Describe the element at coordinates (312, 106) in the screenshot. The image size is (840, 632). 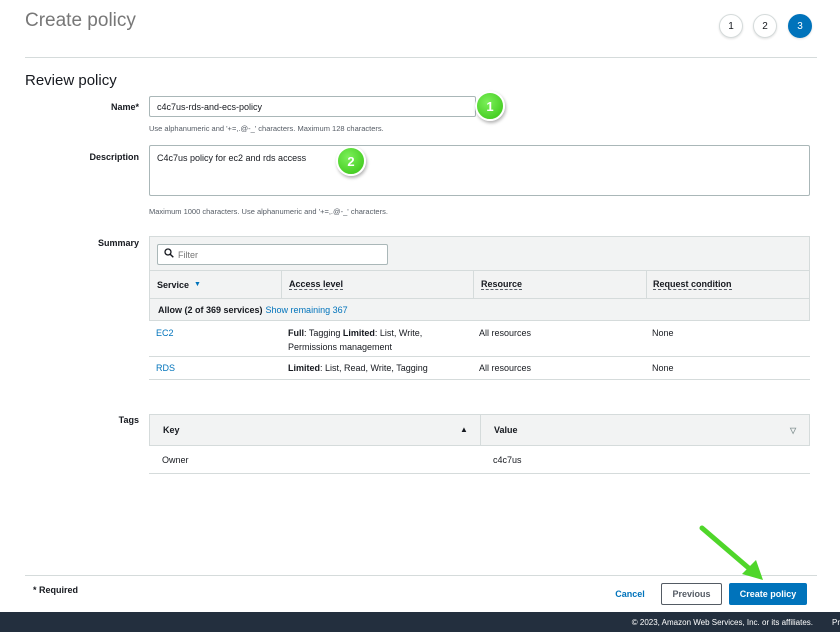
I see `name-input: c4c7us-rds-and-ecs-policy` at that location.